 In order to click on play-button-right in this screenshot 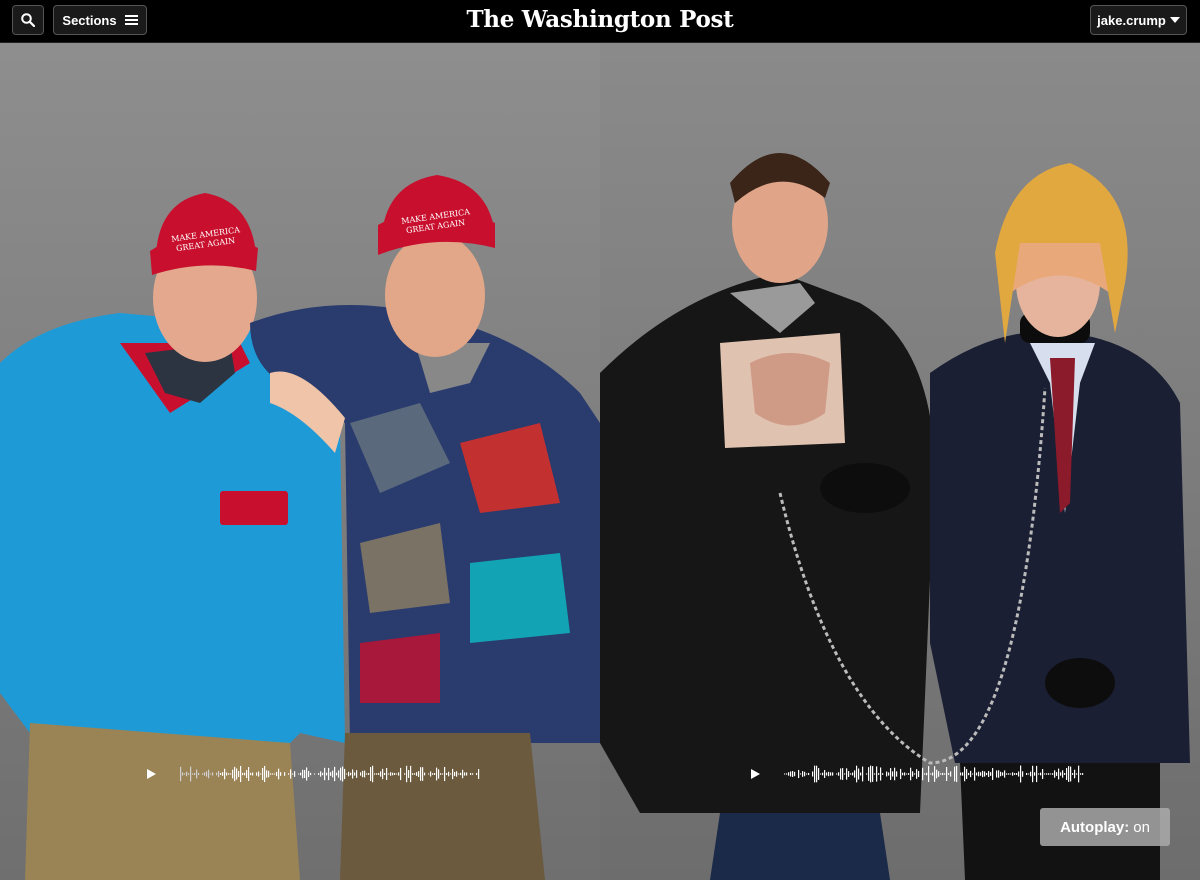, I will do `click(755, 774)`.